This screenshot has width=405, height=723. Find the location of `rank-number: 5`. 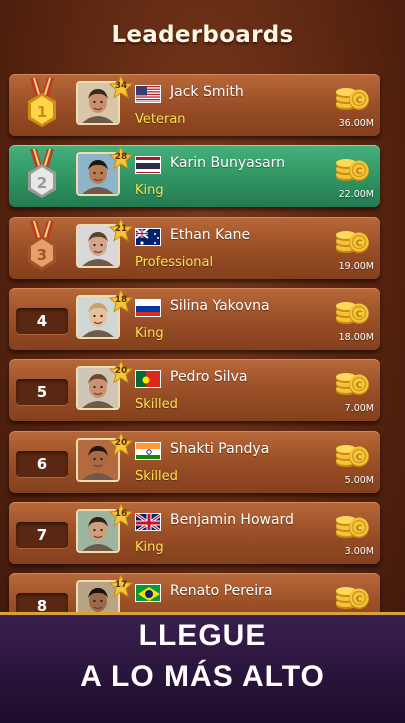

rank-number: 5 is located at coordinates (42, 392).